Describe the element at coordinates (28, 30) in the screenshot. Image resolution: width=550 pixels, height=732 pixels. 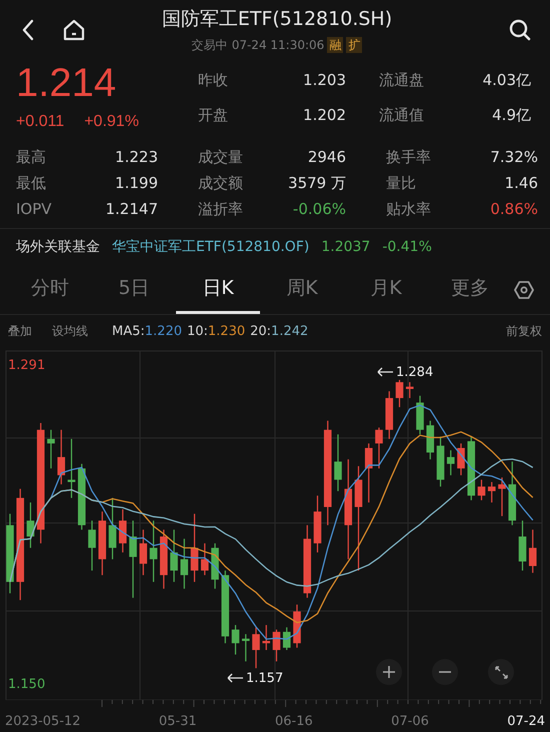
I see `back-icon` at that location.